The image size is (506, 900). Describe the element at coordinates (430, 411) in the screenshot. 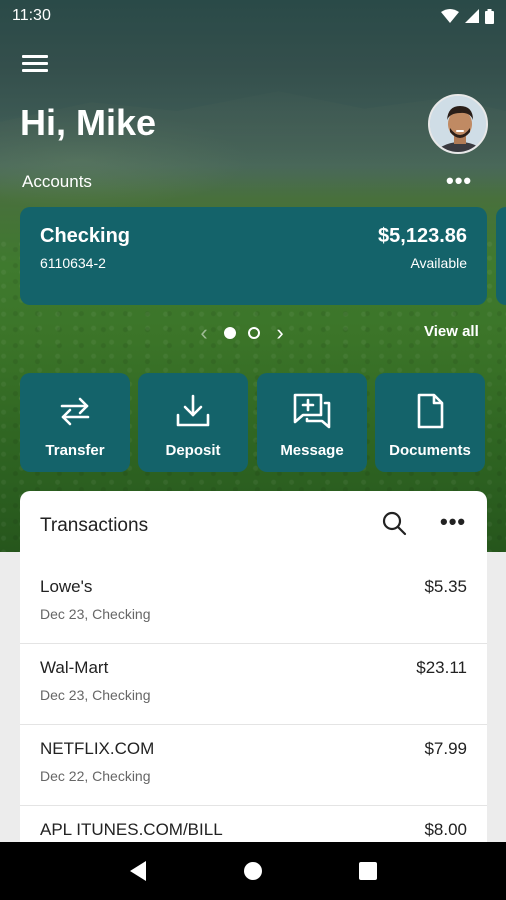

I see `documents-icon` at that location.